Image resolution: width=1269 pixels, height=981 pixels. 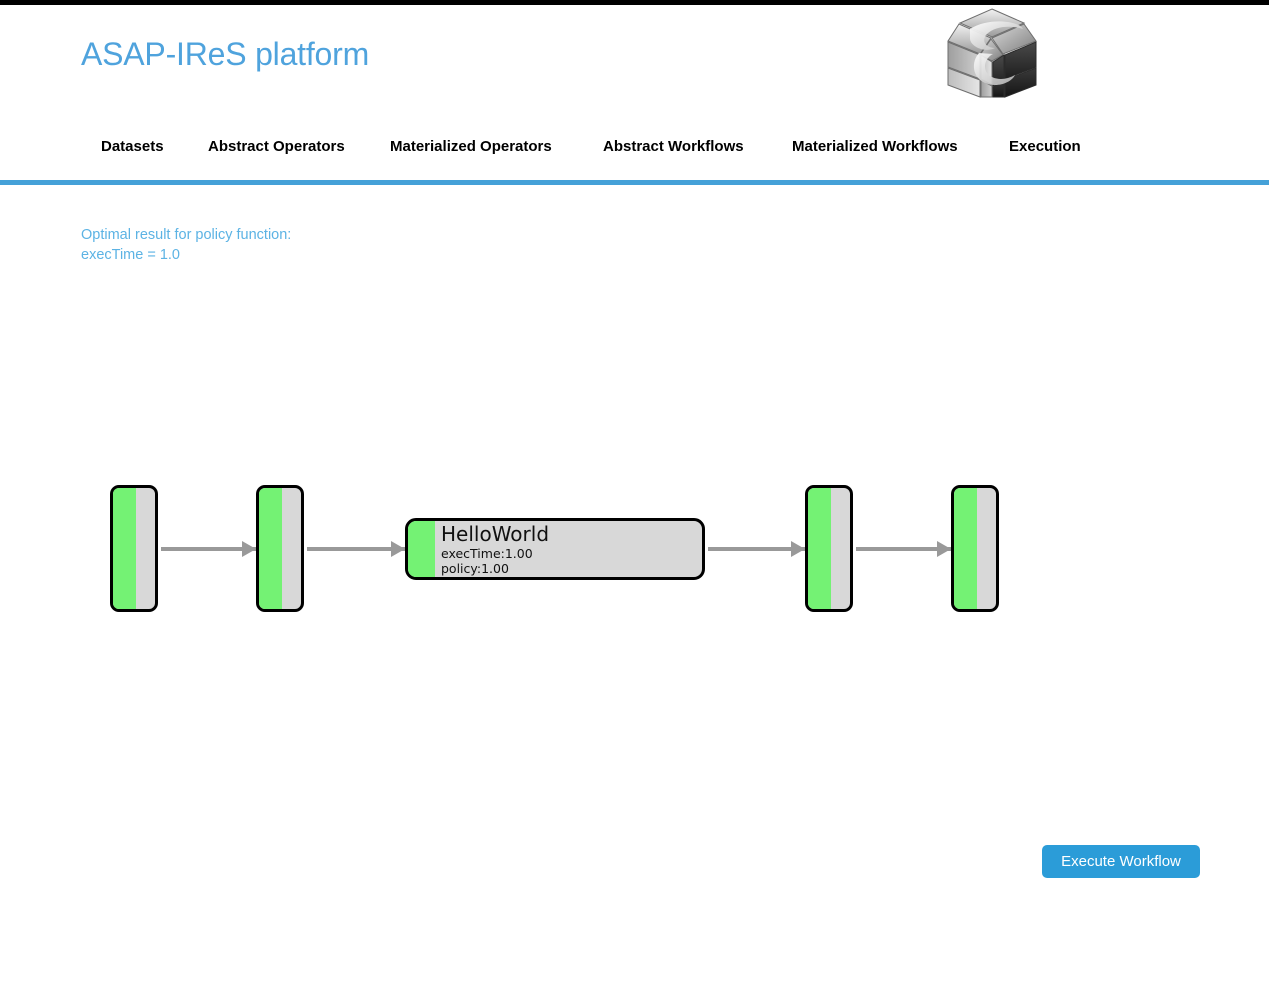 I want to click on nav-item-materialized-workflows: Materialized Workflows, so click(x=875, y=146).